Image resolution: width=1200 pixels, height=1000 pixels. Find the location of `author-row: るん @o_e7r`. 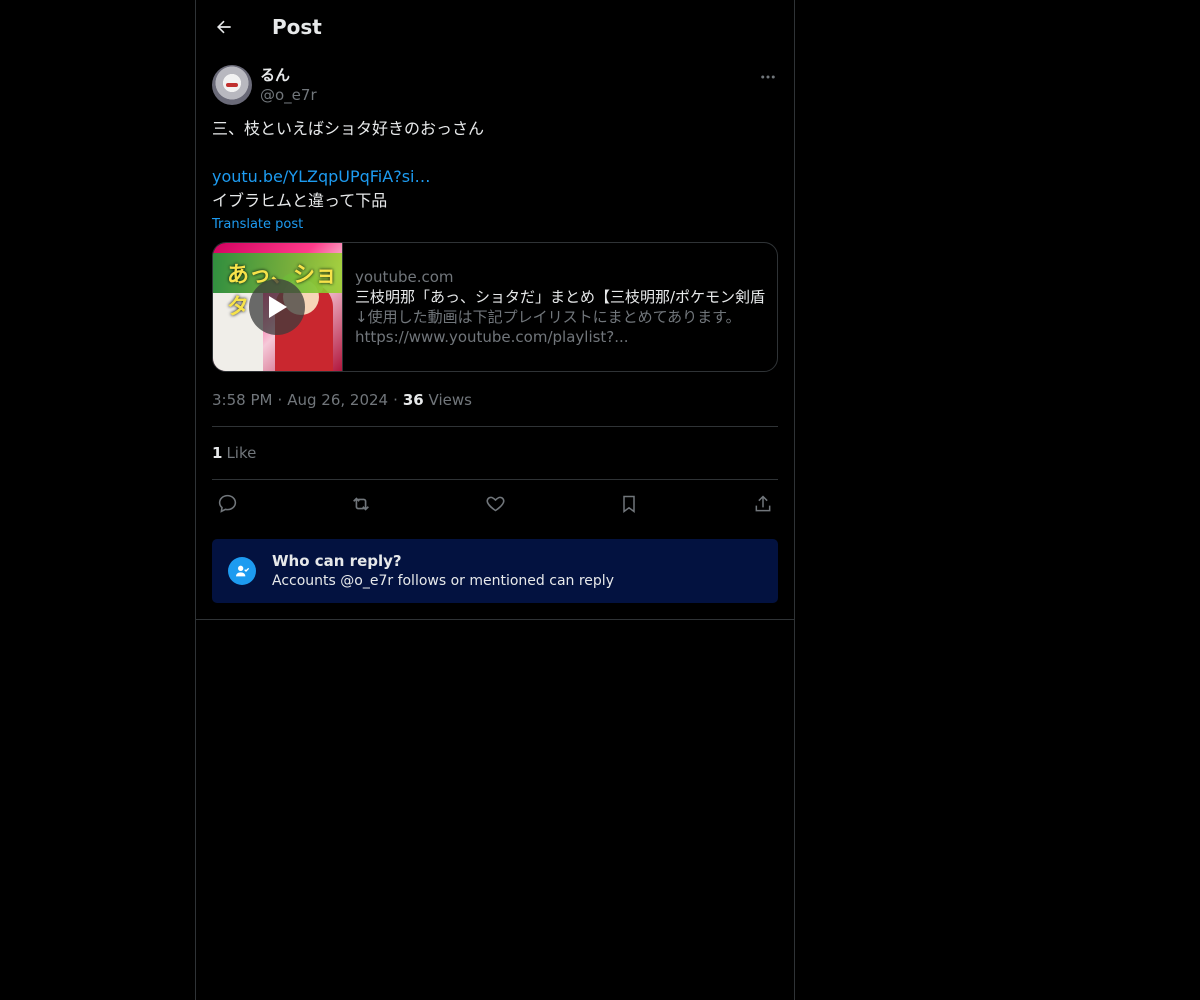

author-row: るん @o_e7r is located at coordinates (495, 79).